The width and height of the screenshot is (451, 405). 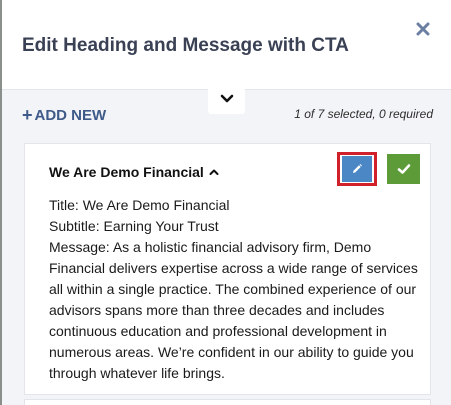 I want to click on close-button, so click(x=423, y=29).